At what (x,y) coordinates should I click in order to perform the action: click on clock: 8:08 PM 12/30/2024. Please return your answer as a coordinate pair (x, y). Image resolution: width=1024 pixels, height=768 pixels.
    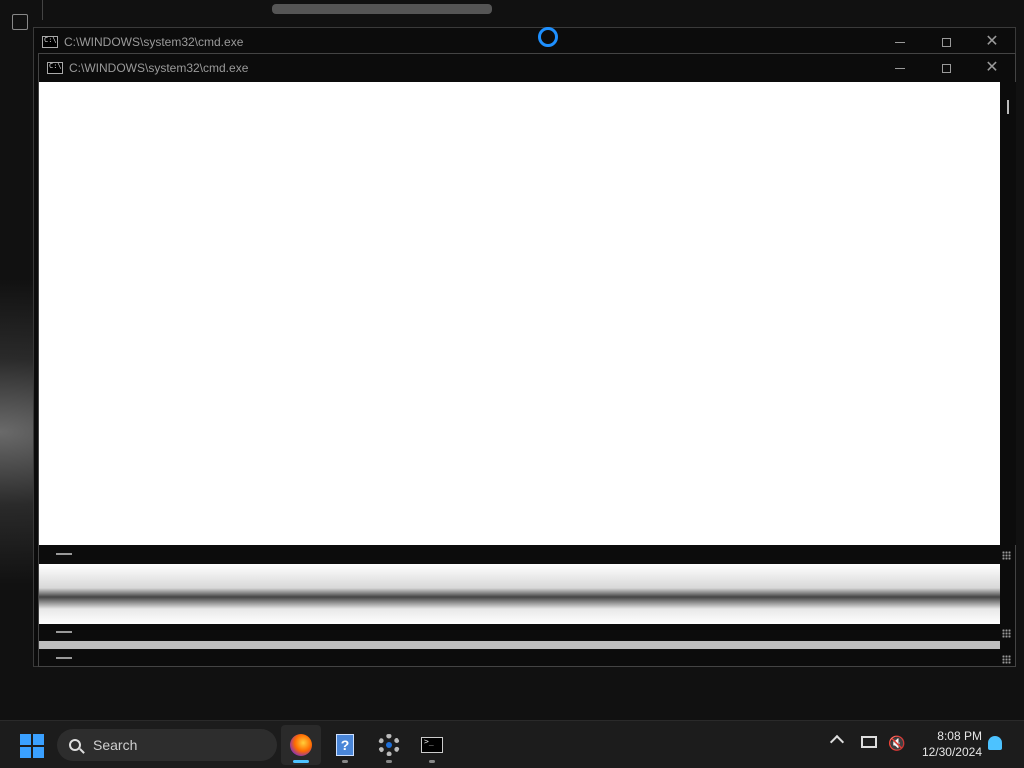
    Looking at the image, I should click on (946, 744).